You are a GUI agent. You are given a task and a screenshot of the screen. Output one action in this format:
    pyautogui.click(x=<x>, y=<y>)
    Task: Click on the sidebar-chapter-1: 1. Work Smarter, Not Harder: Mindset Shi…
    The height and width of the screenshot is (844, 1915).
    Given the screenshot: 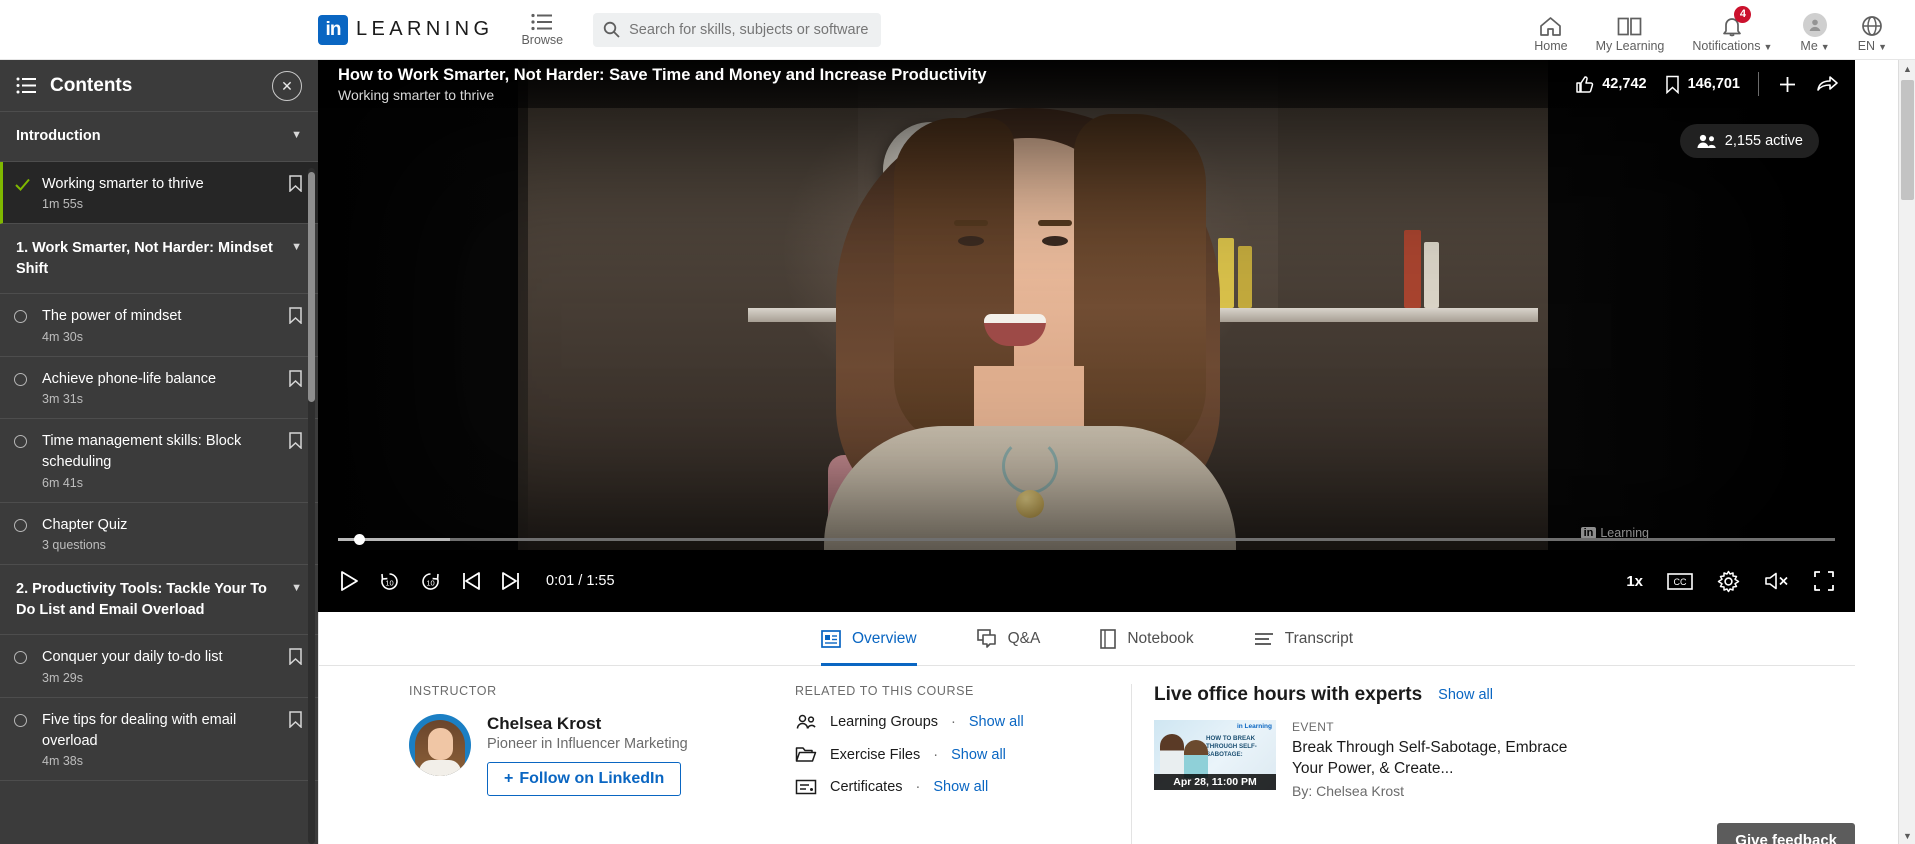 What is the action you would take?
    pyautogui.click(x=159, y=259)
    